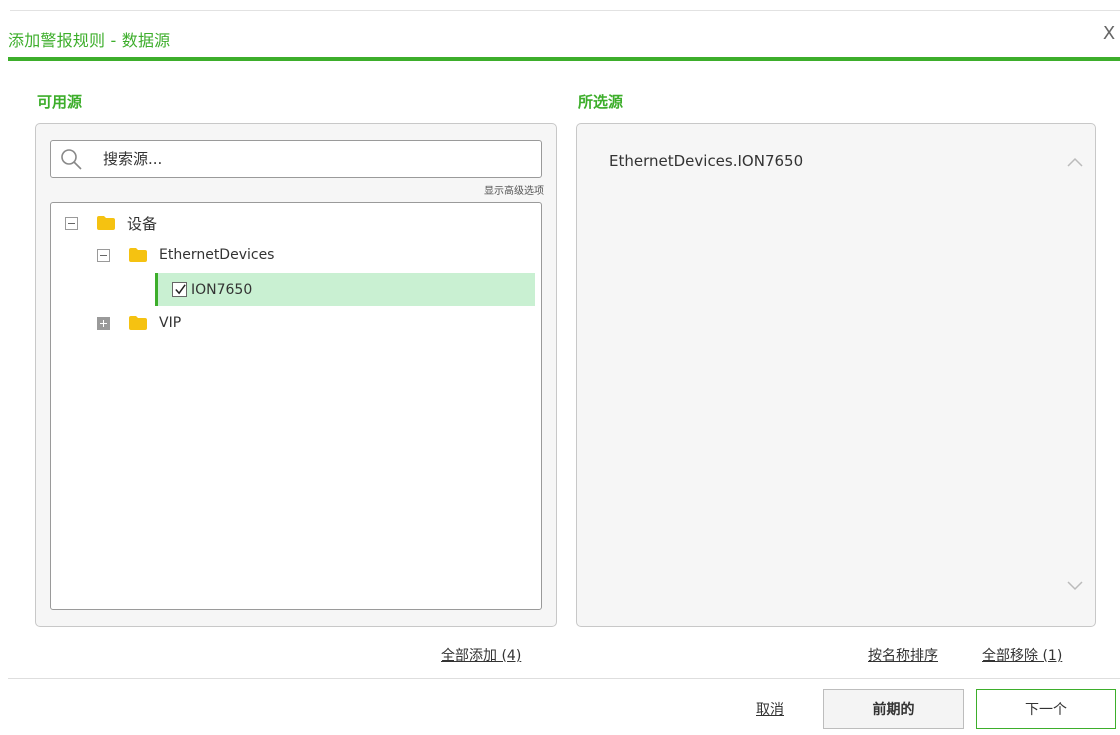 This screenshot has width=1120, height=735. I want to click on next-button: 下一个, so click(1046, 709).